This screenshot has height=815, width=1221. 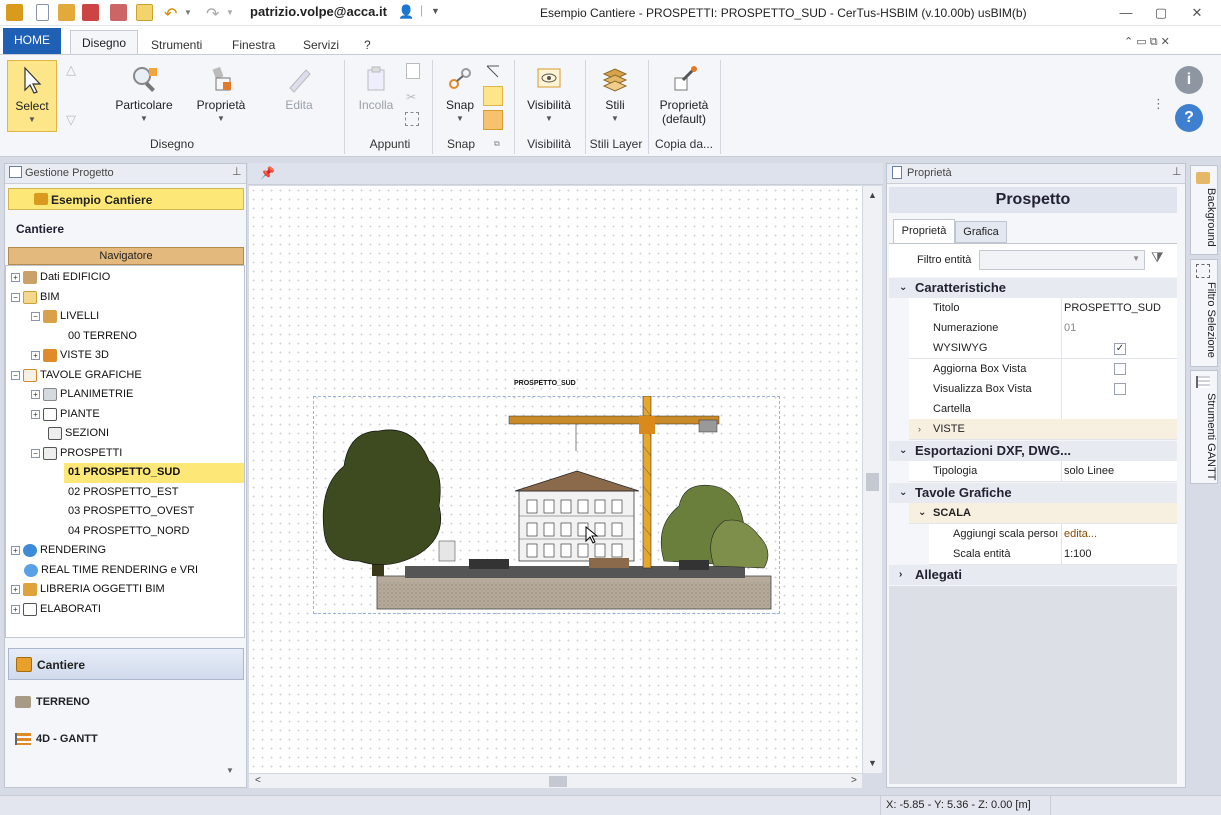 What do you see at coordinates (1189, 118) in the screenshot?
I see `help-icon: ?` at bounding box center [1189, 118].